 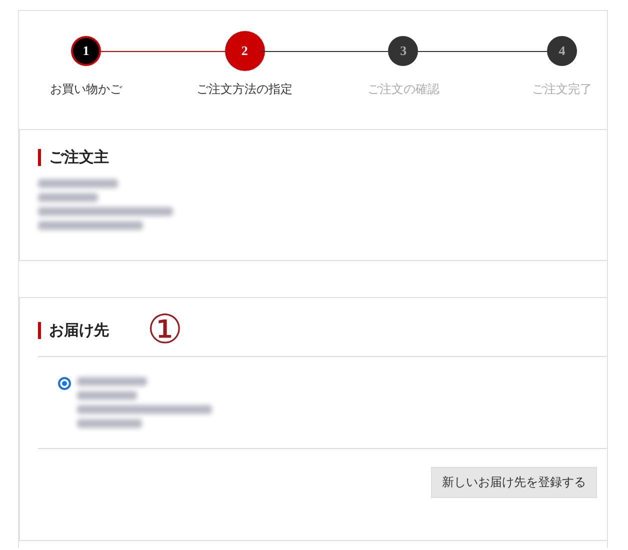 I want to click on radio-button, so click(x=64, y=383).